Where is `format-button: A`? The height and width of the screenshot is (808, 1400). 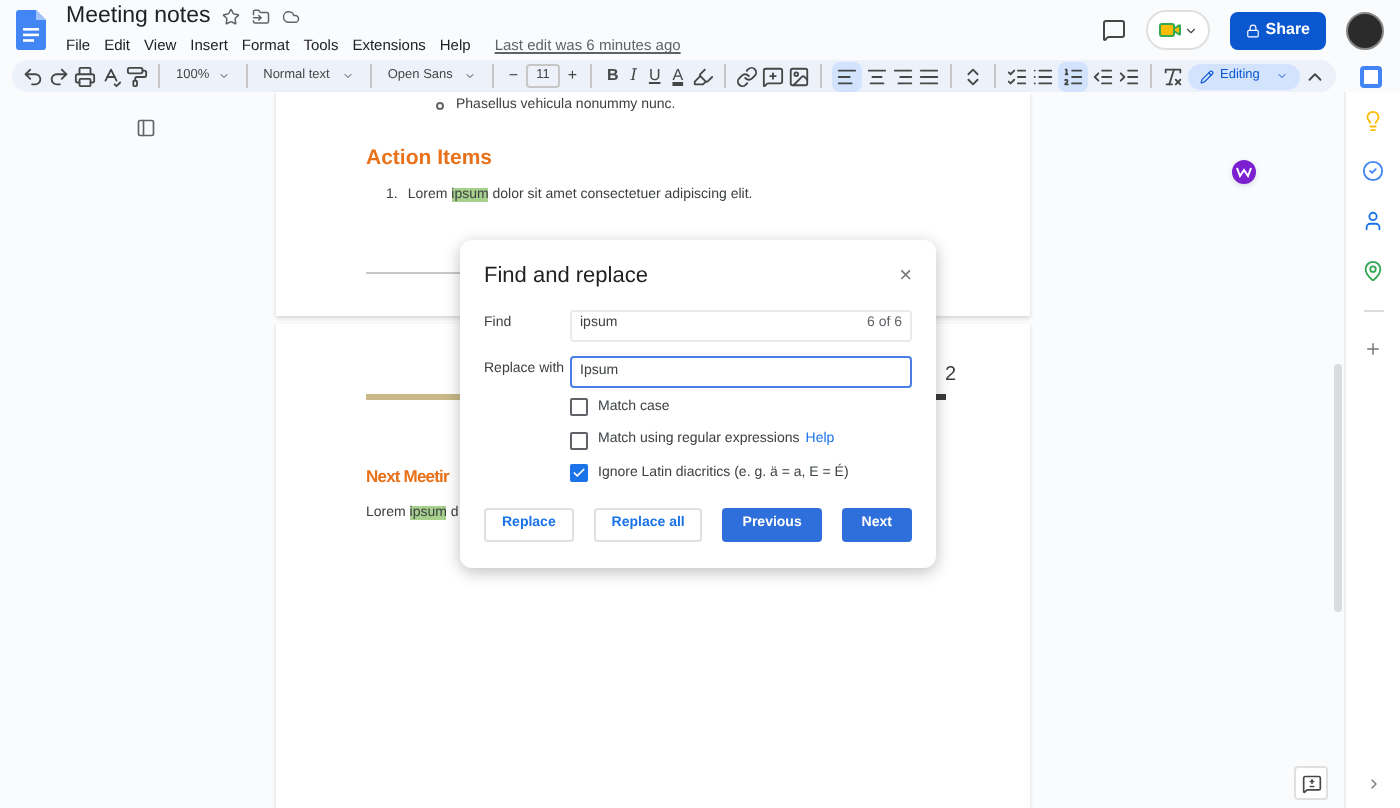
format-button: A is located at coordinates (678, 76).